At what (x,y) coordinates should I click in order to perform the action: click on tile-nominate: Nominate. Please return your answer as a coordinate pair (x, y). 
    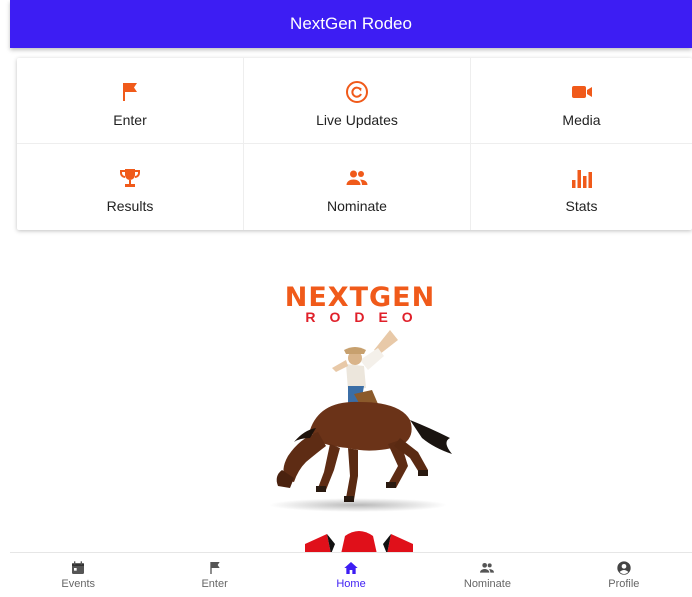
    Looking at the image, I should click on (357, 187).